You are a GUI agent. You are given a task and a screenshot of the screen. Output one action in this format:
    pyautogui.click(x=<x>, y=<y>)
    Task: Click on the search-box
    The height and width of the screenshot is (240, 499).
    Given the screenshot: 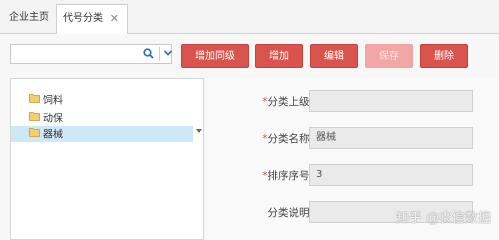 What is the action you would take?
    pyautogui.click(x=91, y=54)
    